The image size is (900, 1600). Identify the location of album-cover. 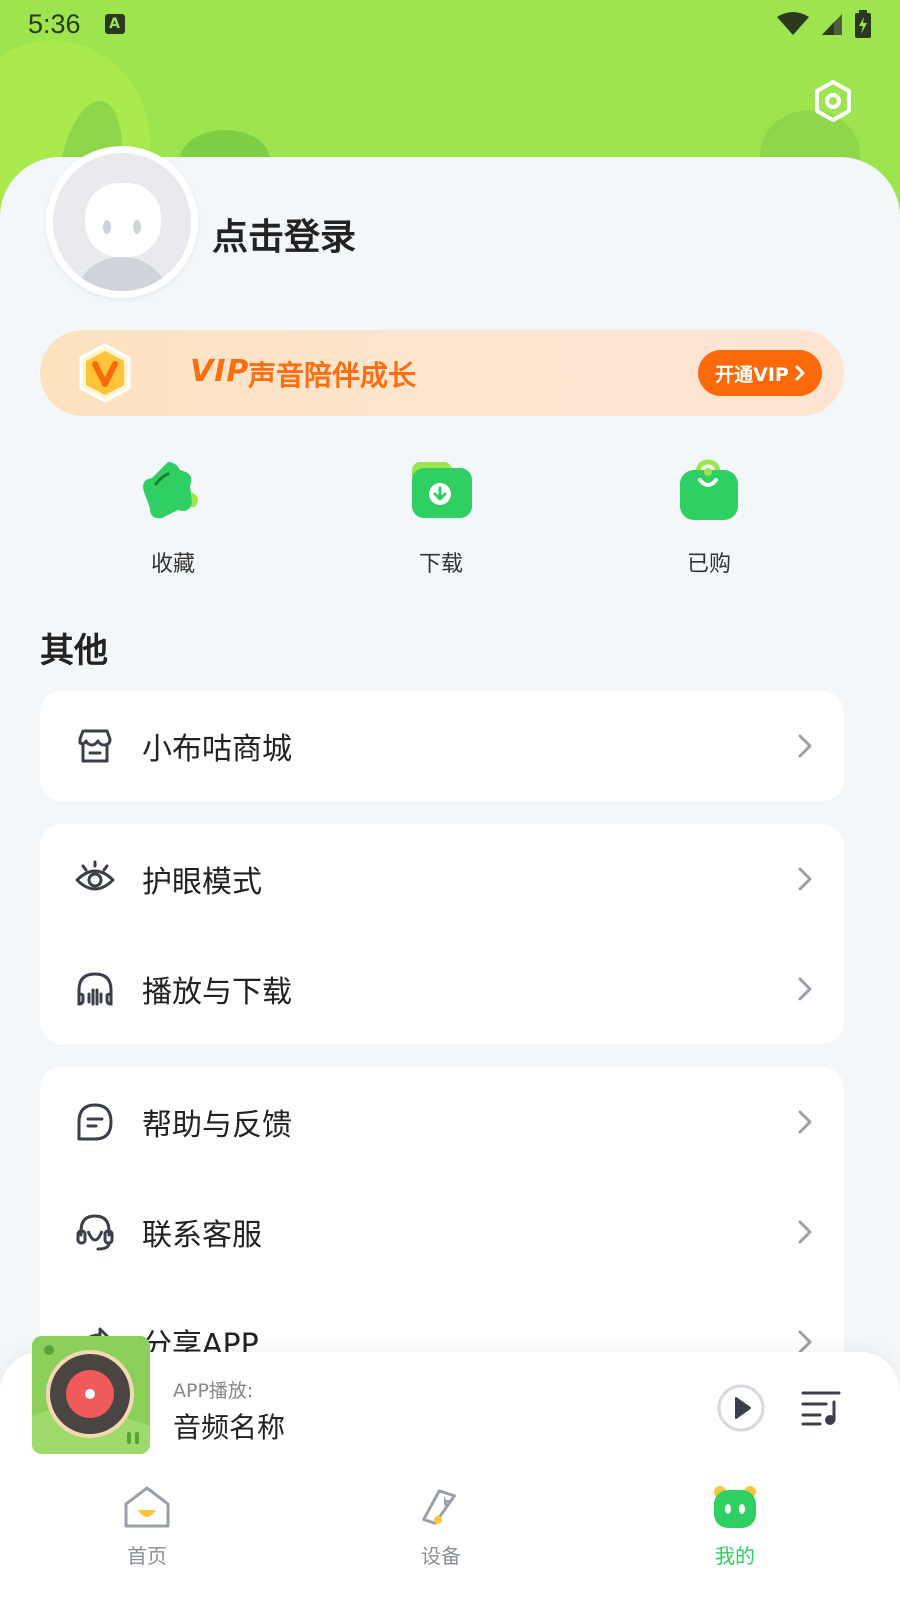
(91, 1395).